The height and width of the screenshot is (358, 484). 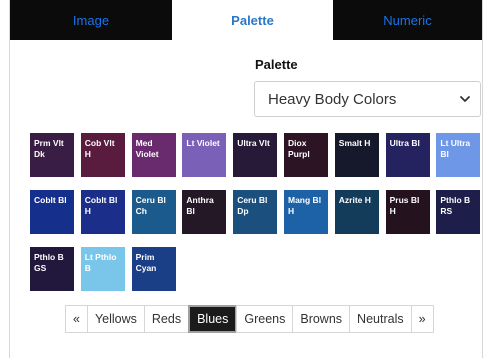 I want to click on color-swatch: Prus Bl H, so click(x=407, y=212).